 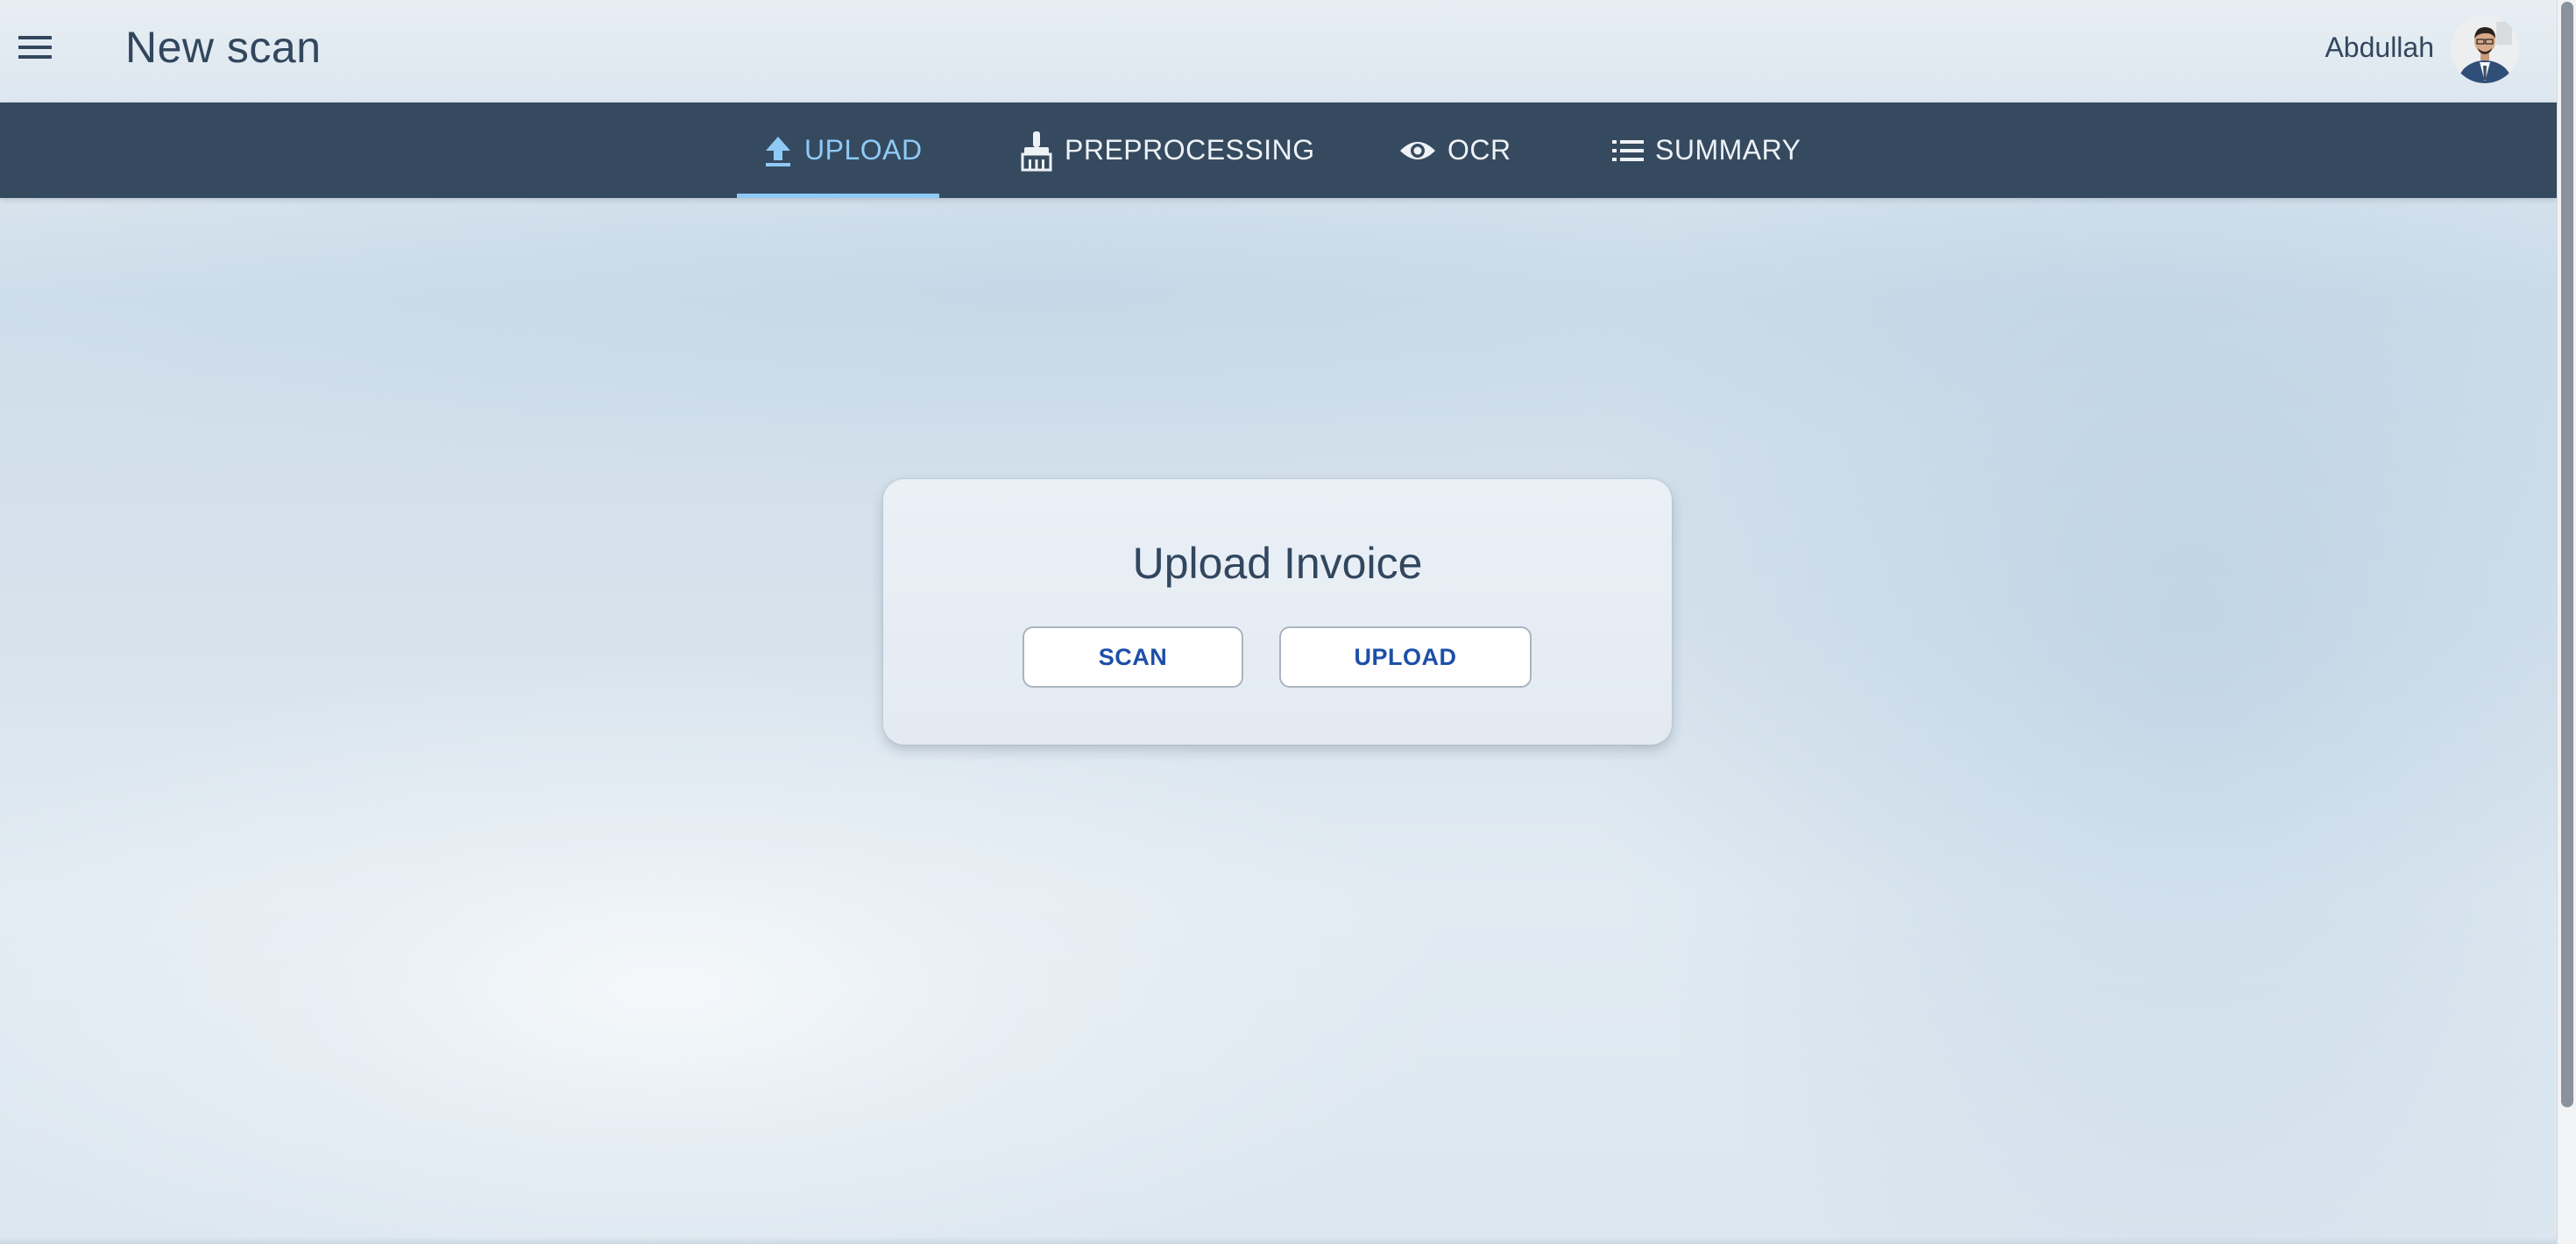 I want to click on tab-ocr: OCR, so click(x=1454, y=150).